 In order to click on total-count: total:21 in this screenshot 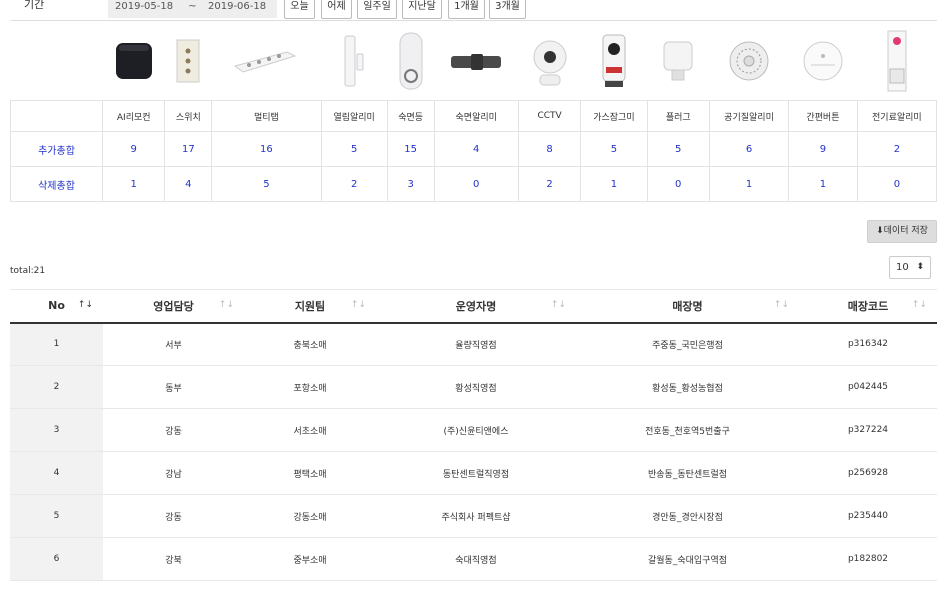, I will do `click(28, 271)`.